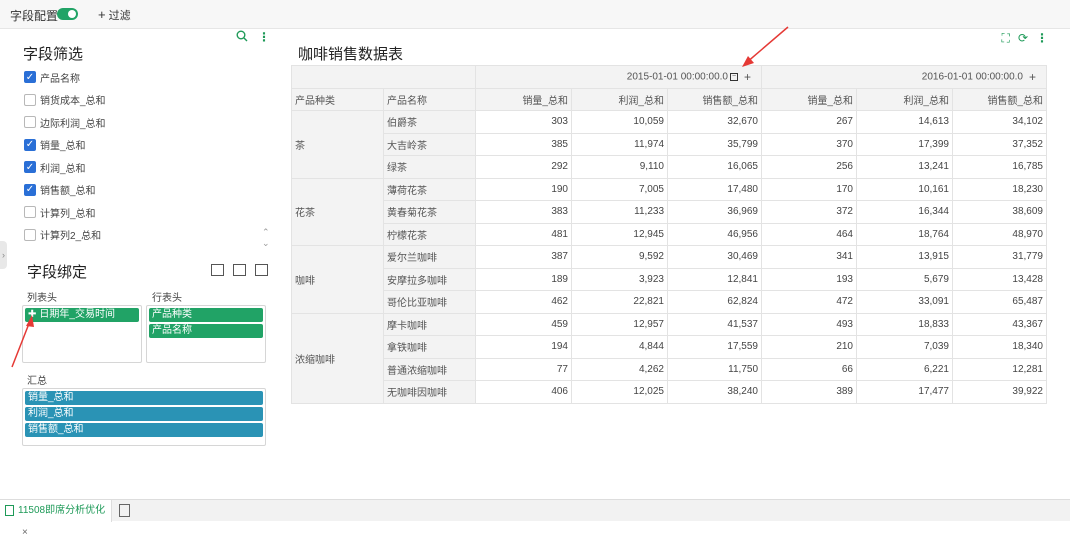 This screenshot has height=544, width=1070. What do you see at coordinates (144, 414) in the screenshot?
I see `bound-field-chip: 利润_总和` at bounding box center [144, 414].